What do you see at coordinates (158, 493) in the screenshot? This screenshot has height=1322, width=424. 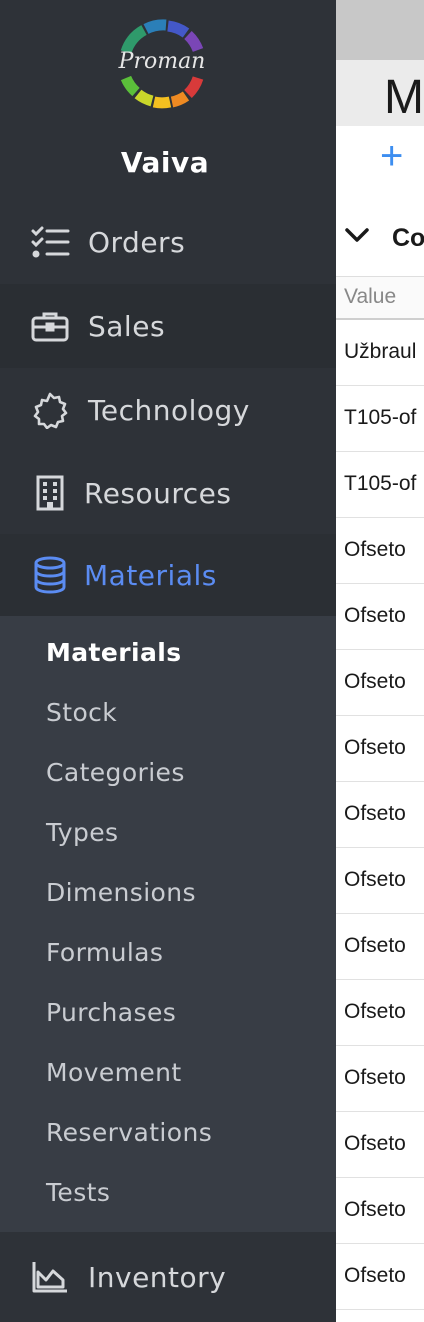 I see `nav-resources-label: Resources` at bounding box center [158, 493].